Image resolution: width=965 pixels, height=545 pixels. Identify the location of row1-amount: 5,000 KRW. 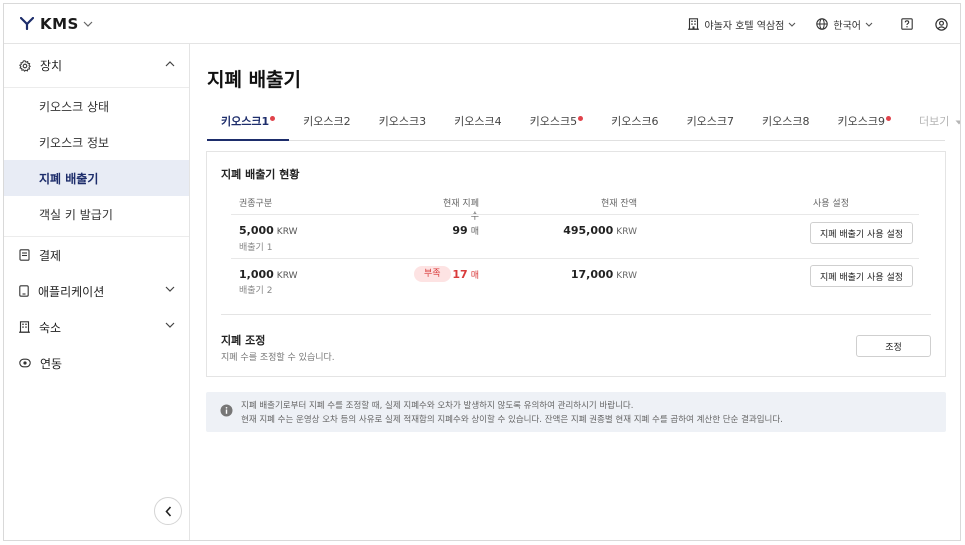
(268, 230).